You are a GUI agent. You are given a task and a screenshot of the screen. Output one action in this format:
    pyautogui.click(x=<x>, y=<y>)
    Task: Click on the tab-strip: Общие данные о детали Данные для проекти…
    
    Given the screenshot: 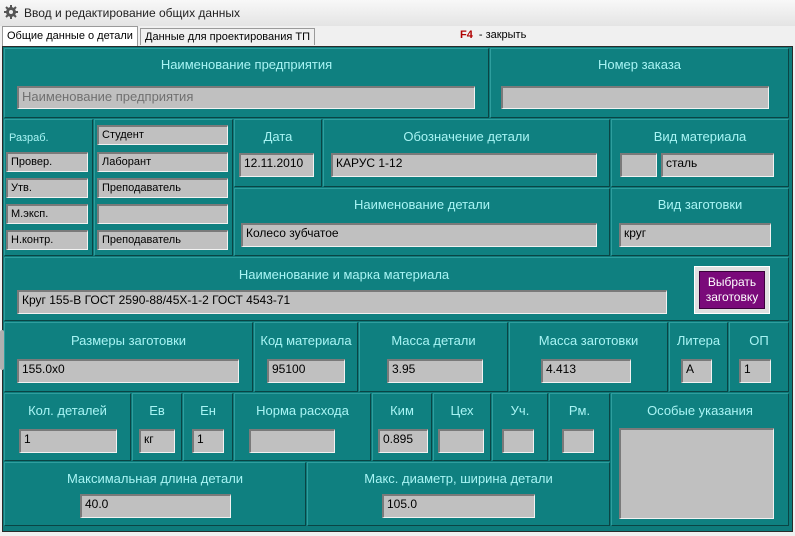 What is the action you would take?
    pyautogui.click(x=397, y=36)
    